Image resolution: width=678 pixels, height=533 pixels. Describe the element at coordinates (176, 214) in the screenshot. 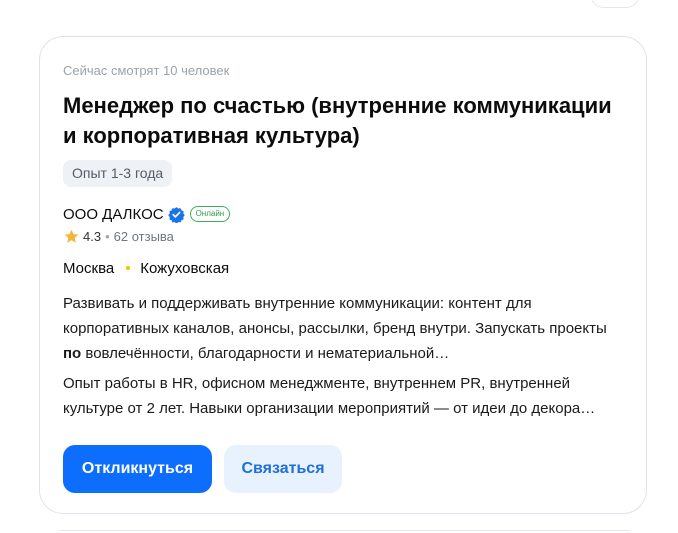

I see `verified-check-icon` at that location.